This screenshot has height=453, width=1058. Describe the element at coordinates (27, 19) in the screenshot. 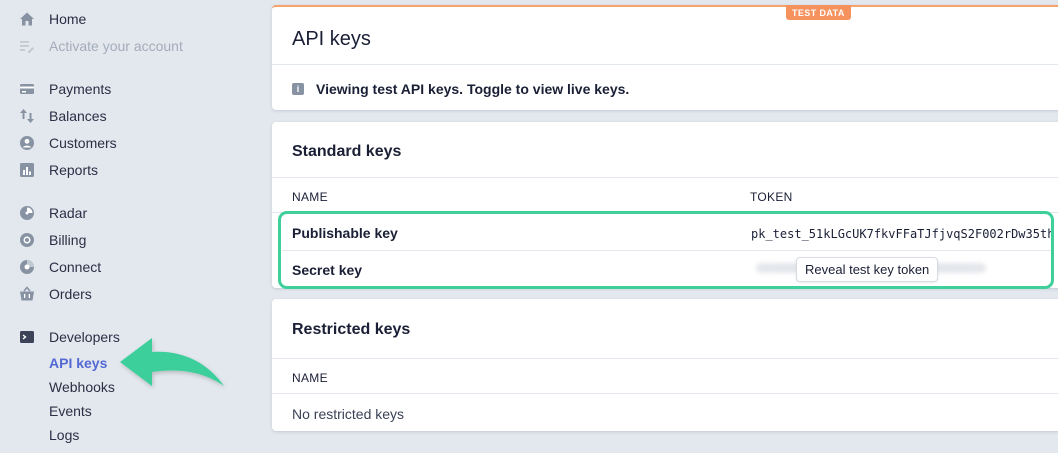

I see `home-icon` at that location.